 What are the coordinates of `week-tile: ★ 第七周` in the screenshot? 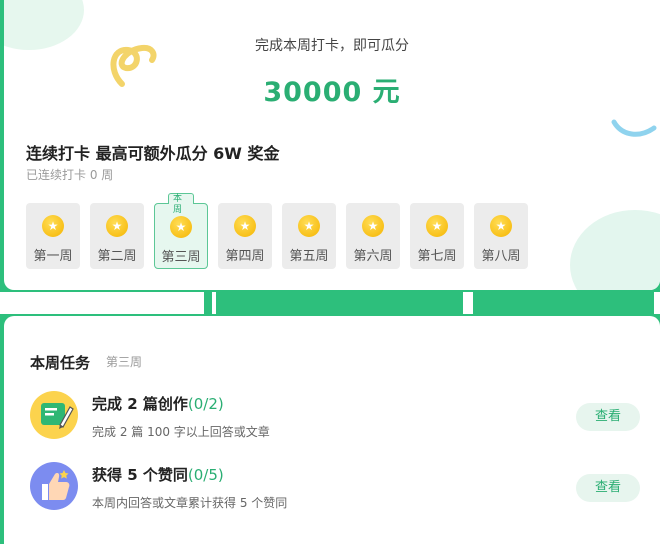 It's located at (437, 236).